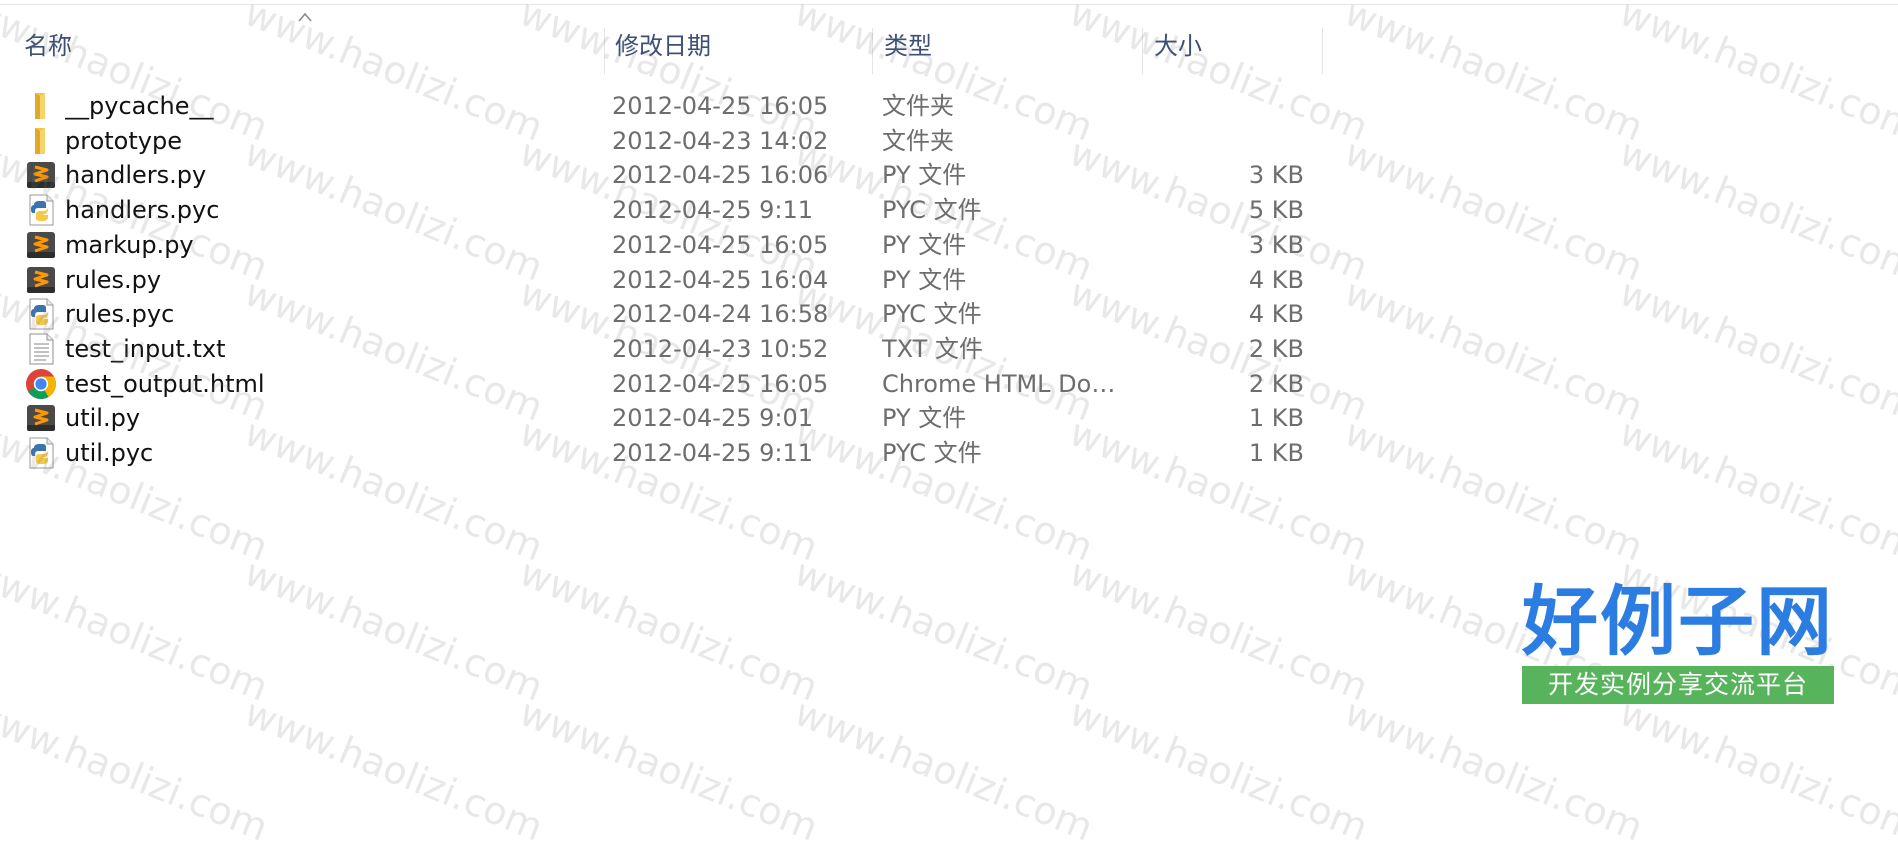 This screenshot has width=1898, height=850. Describe the element at coordinates (109, 453) in the screenshot. I see `file-name: util.pyc` at that location.